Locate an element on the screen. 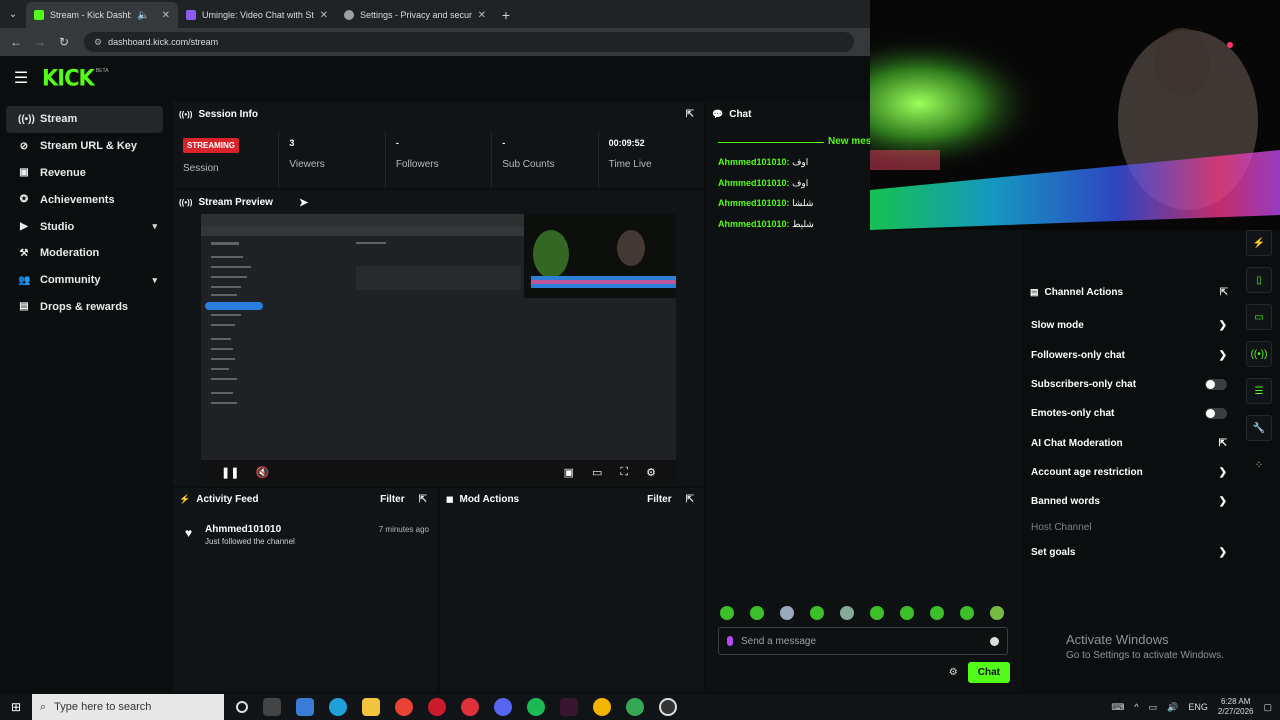 This screenshot has height=720, width=1280. set-goals-row: Set goals ❯ is located at coordinates (1129, 552).